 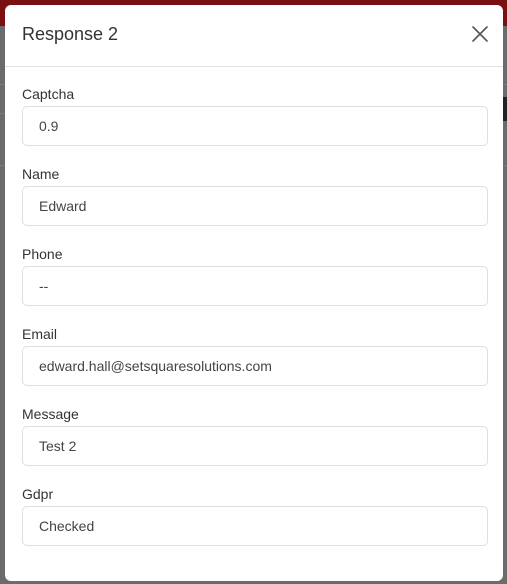 I want to click on phone-field, so click(x=255, y=286).